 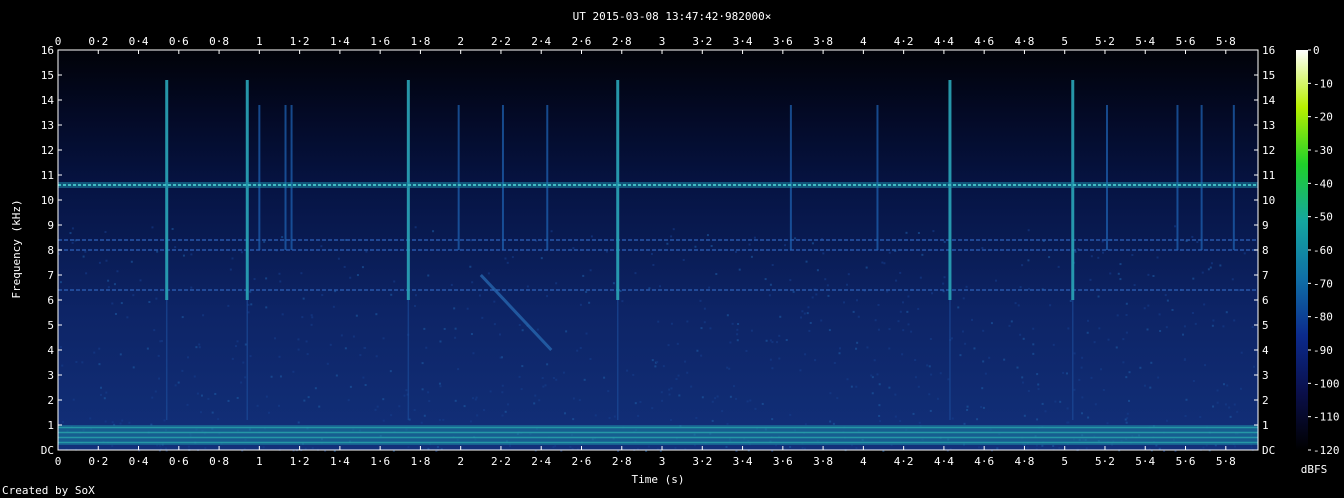 I want to click on y-tick-label: 11, so click(x=1268, y=175).